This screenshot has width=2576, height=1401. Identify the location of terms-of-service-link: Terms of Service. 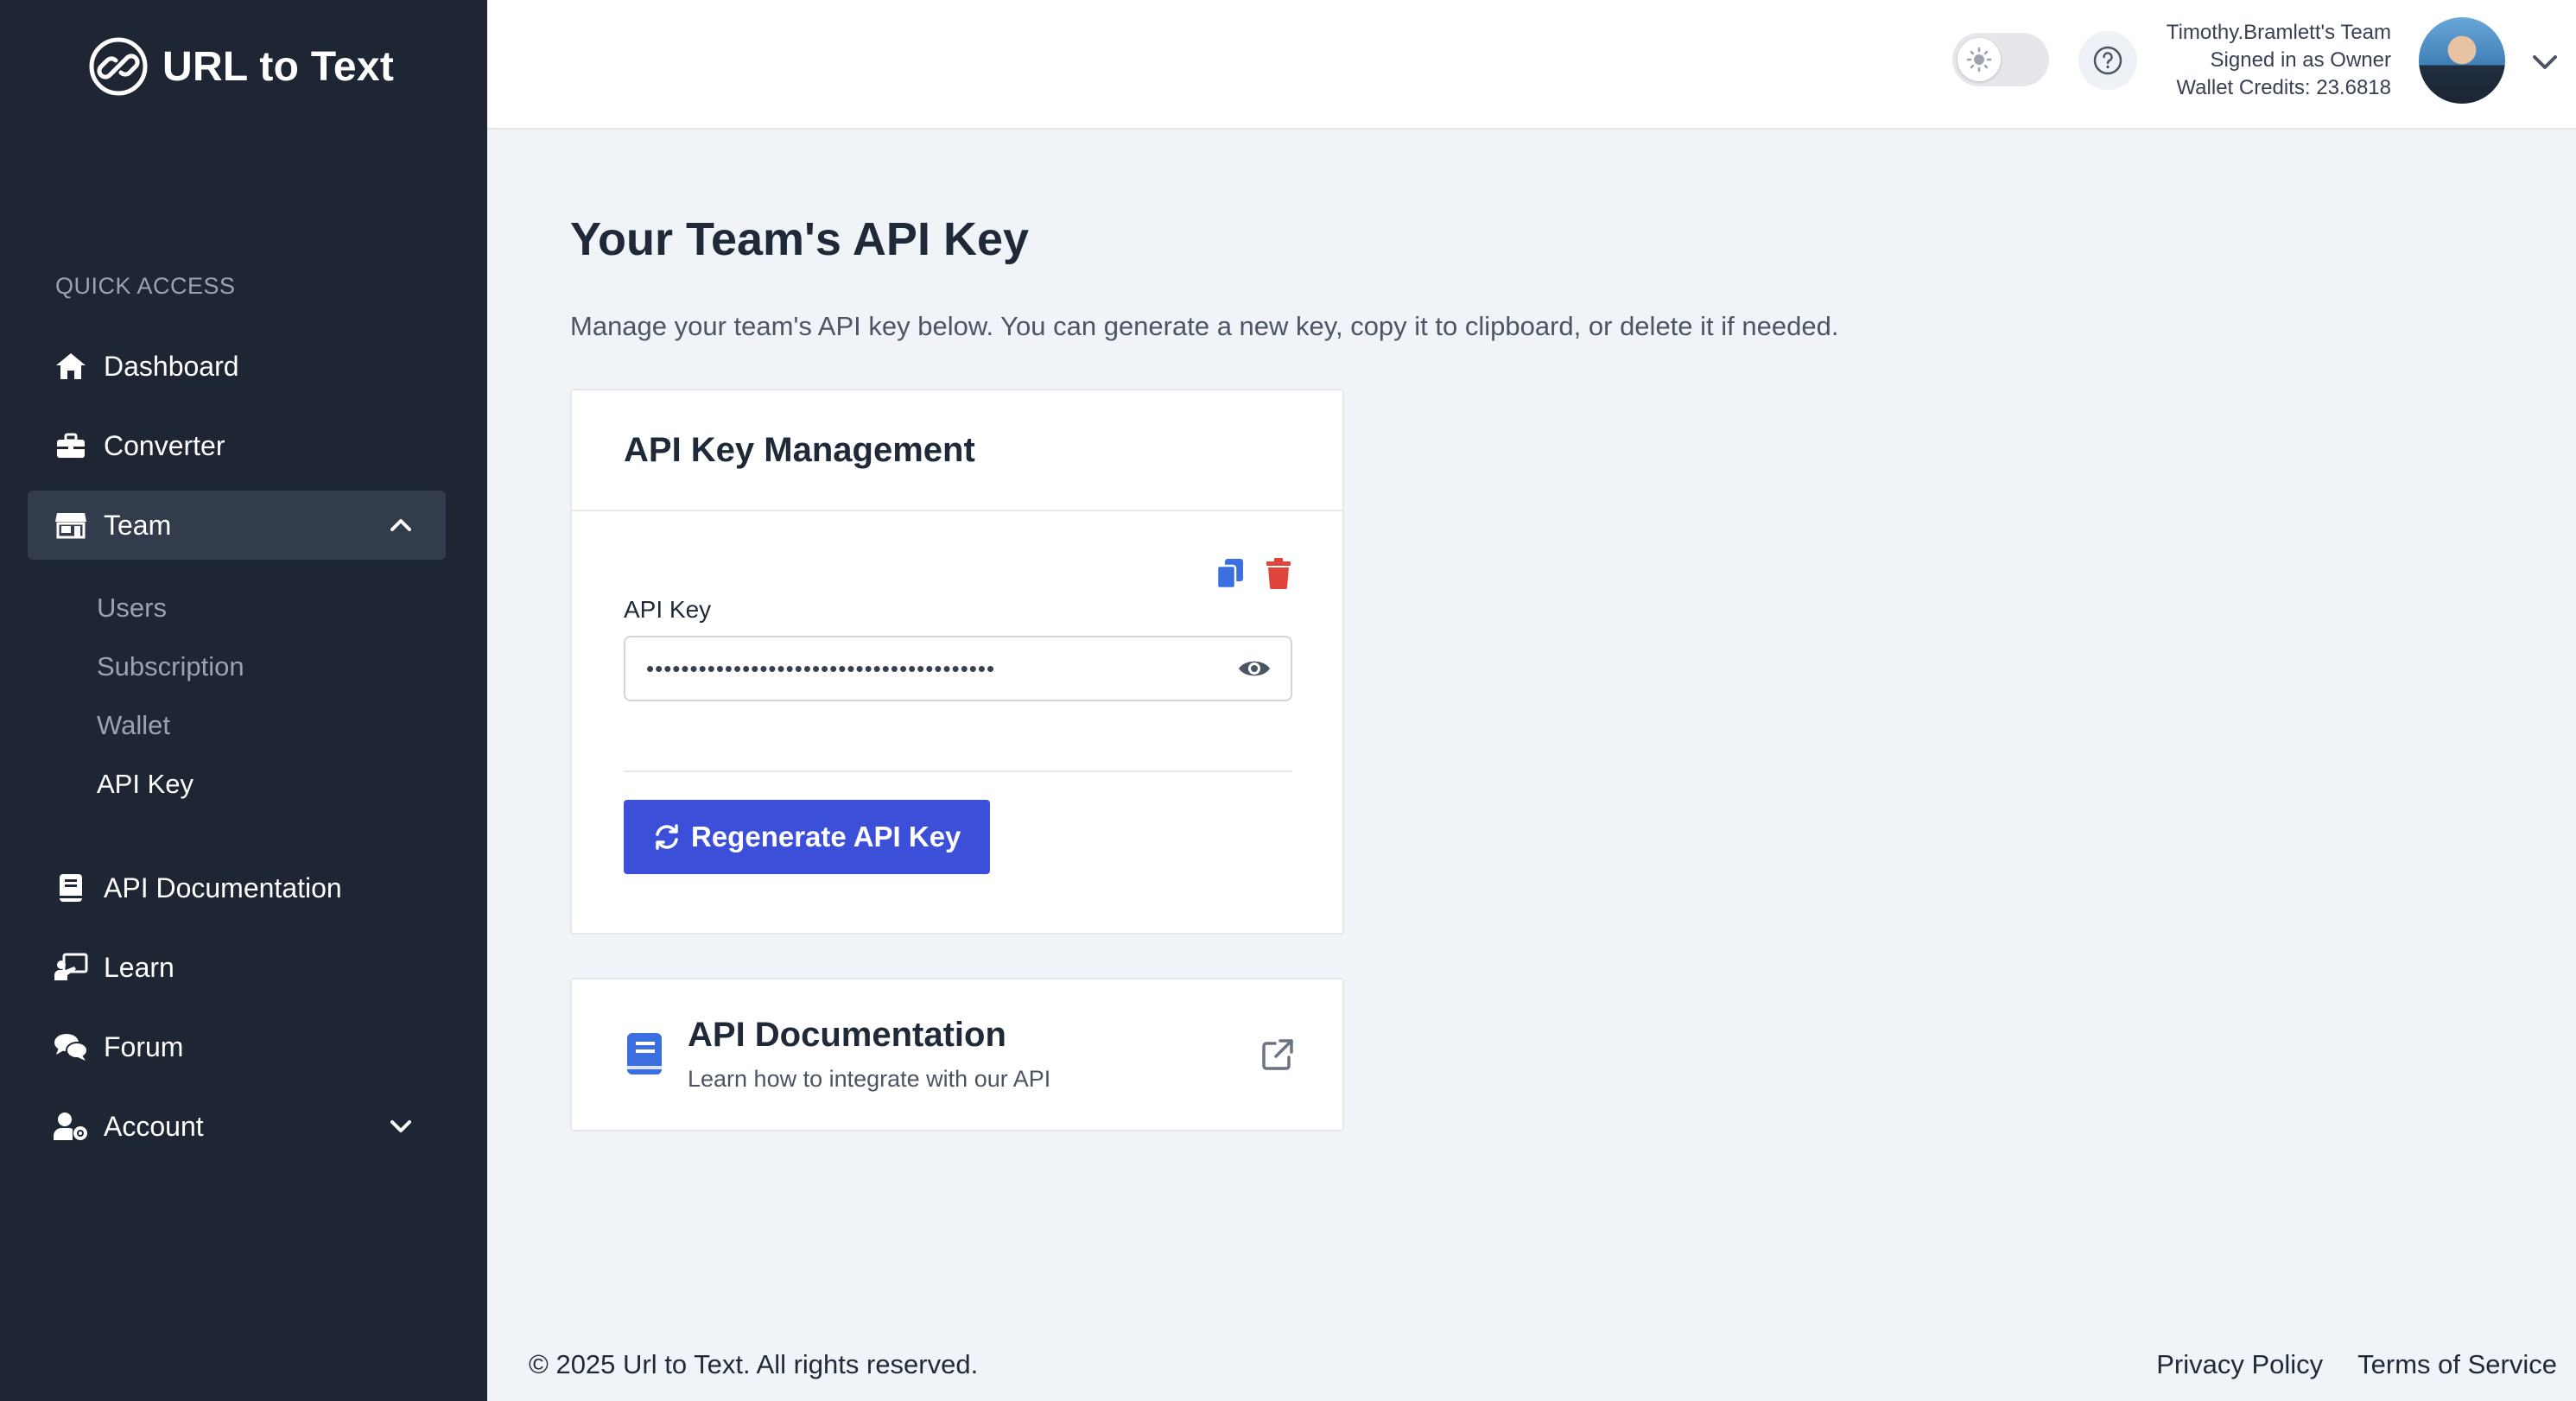
(2457, 1364).